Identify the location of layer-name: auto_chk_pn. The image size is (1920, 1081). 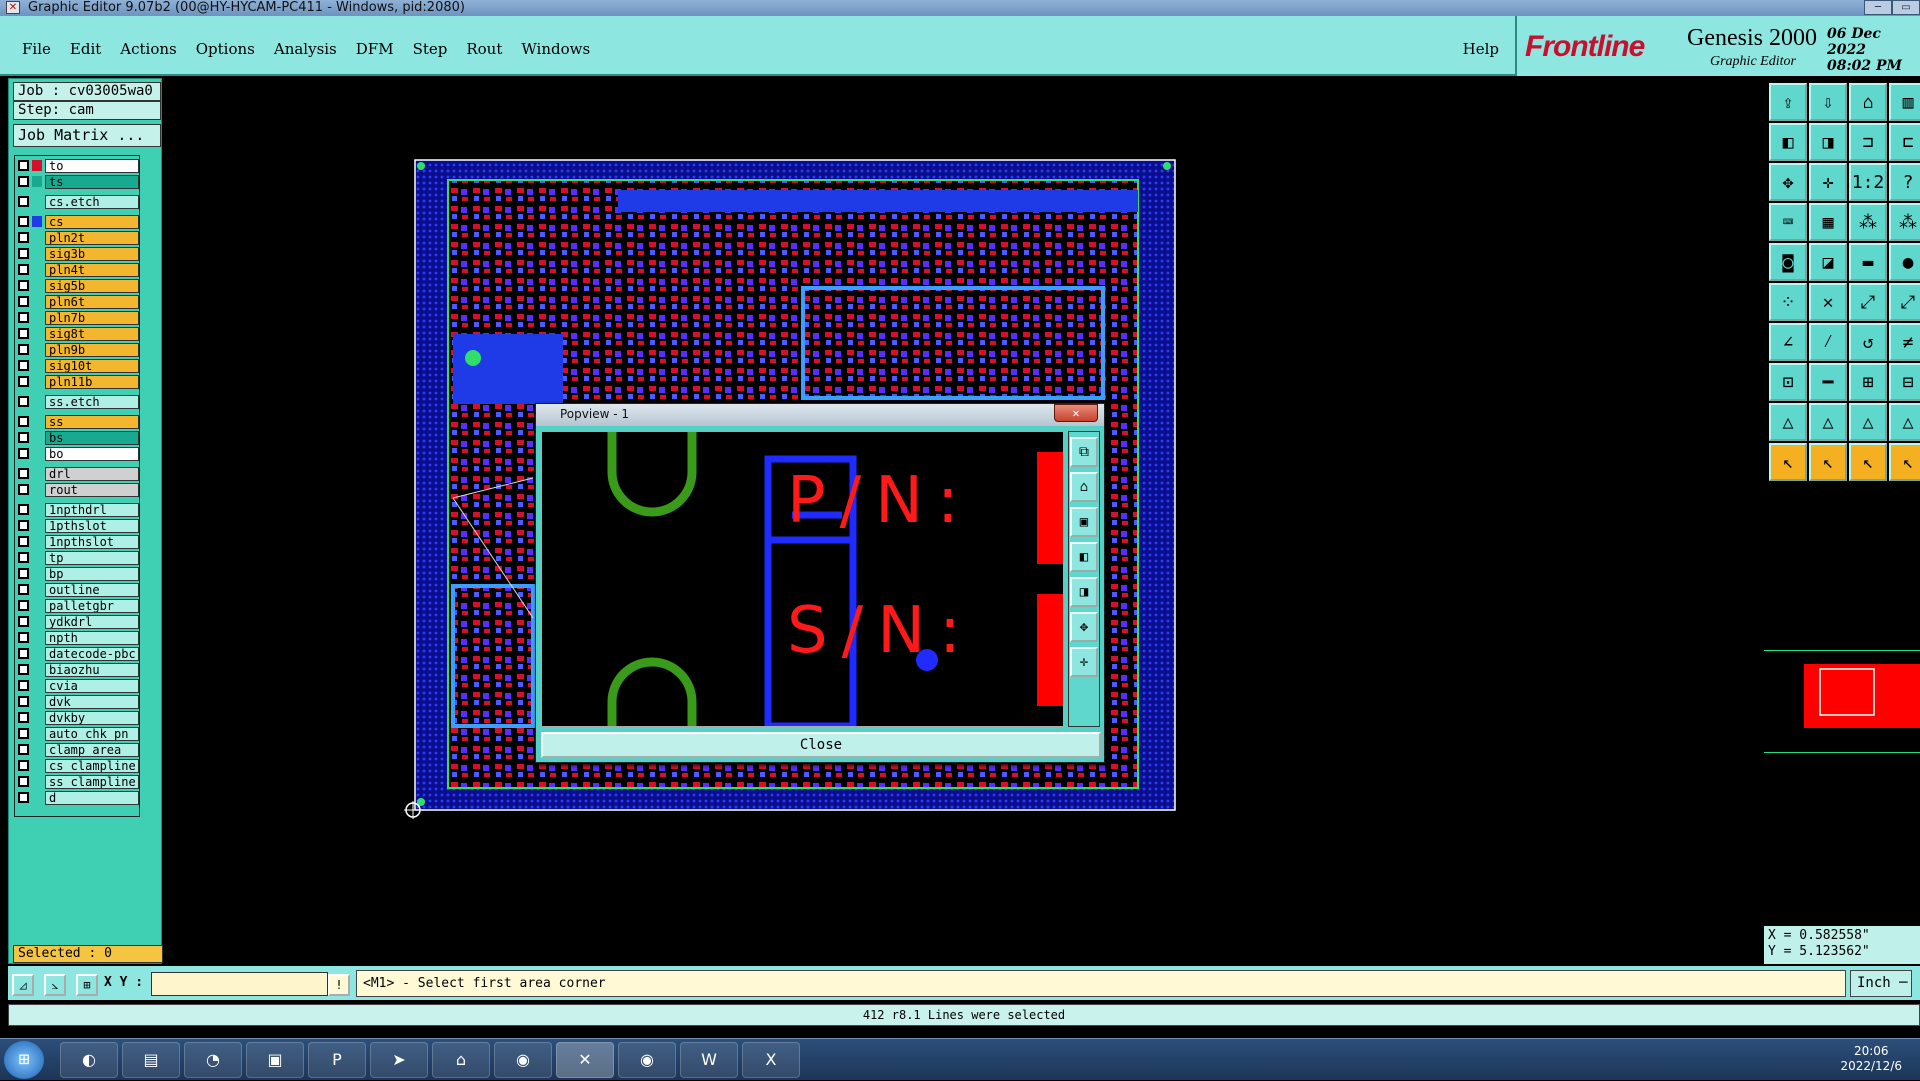
(92, 733).